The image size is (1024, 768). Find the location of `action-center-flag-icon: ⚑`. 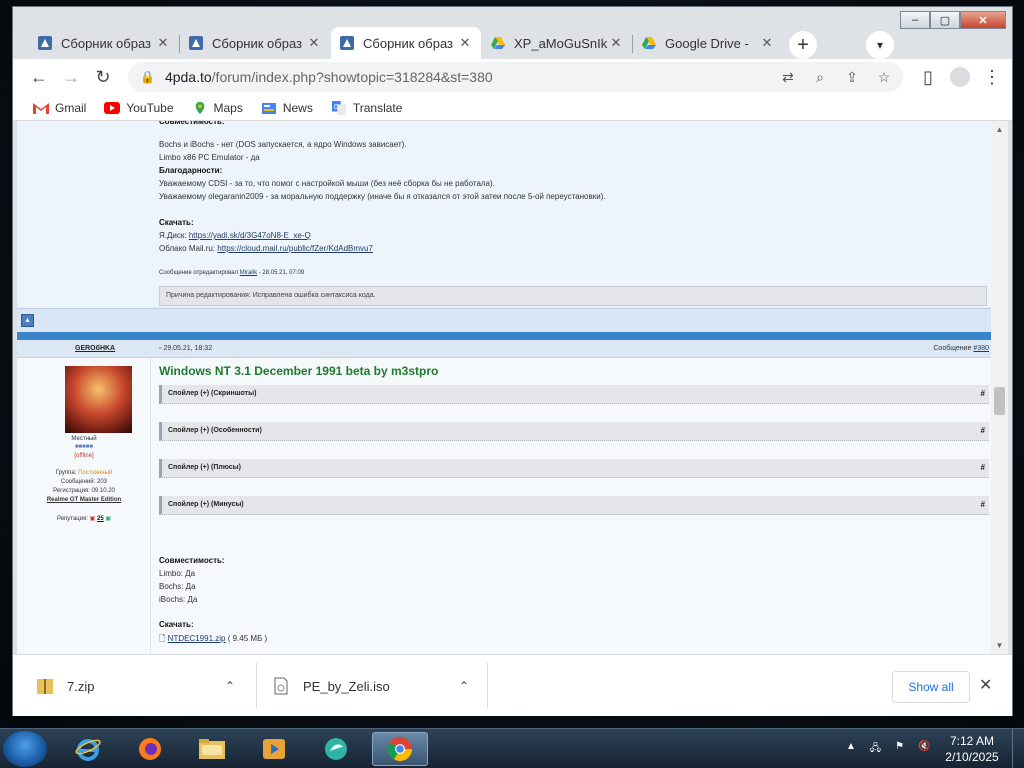

action-center-flag-icon: ⚑ is located at coordinates (899, 749).